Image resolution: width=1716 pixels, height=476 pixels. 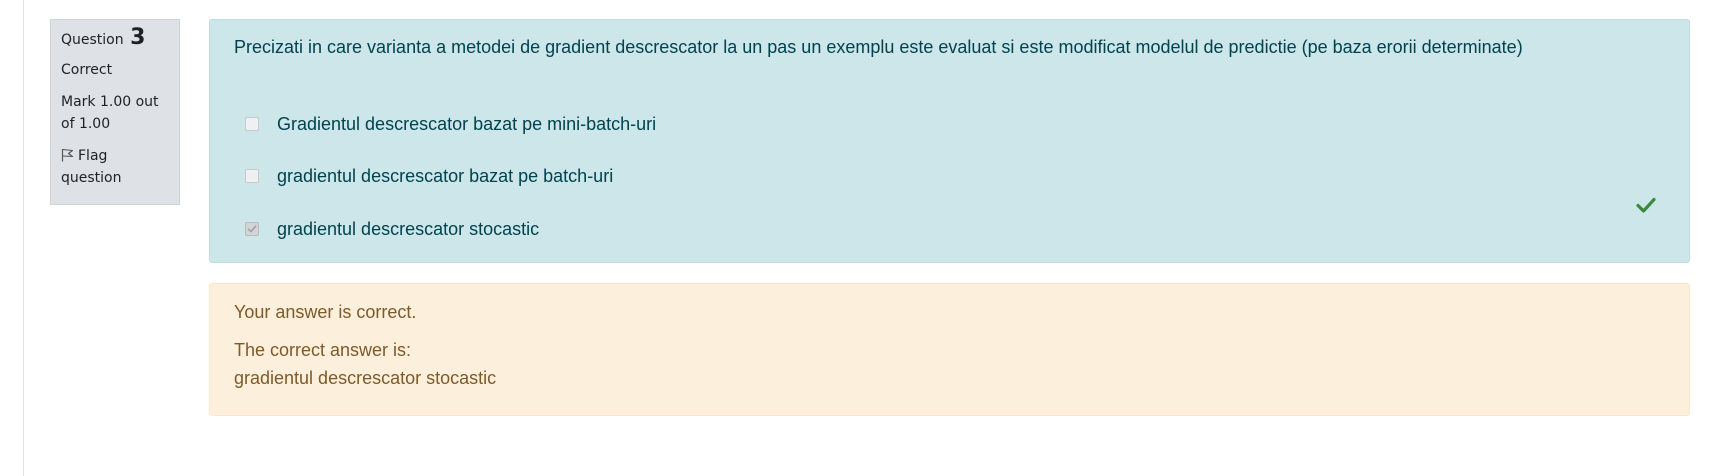 I want to click on general-feedback: Your answer is correct., so click(x=325, y=312).